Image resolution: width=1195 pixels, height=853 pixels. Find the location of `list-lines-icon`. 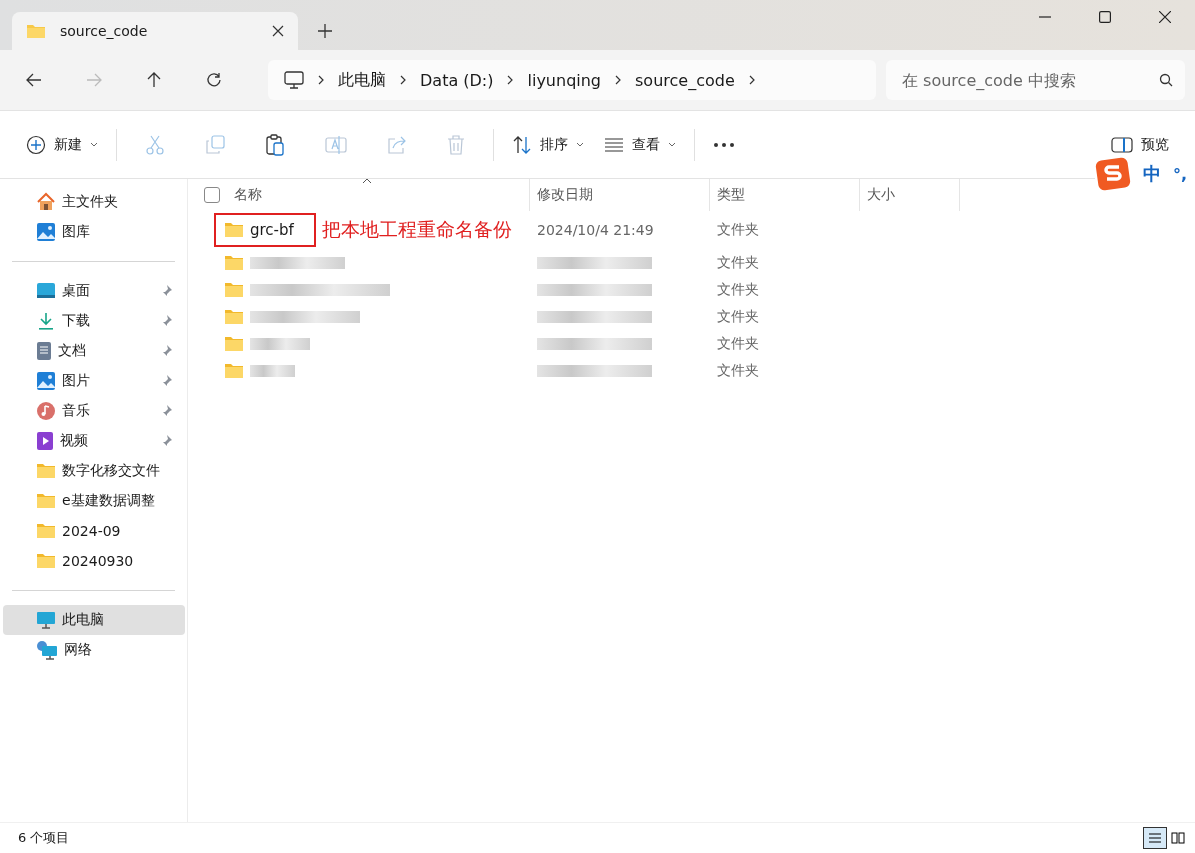

list-lines-icon is located at coordinates (614, 144).